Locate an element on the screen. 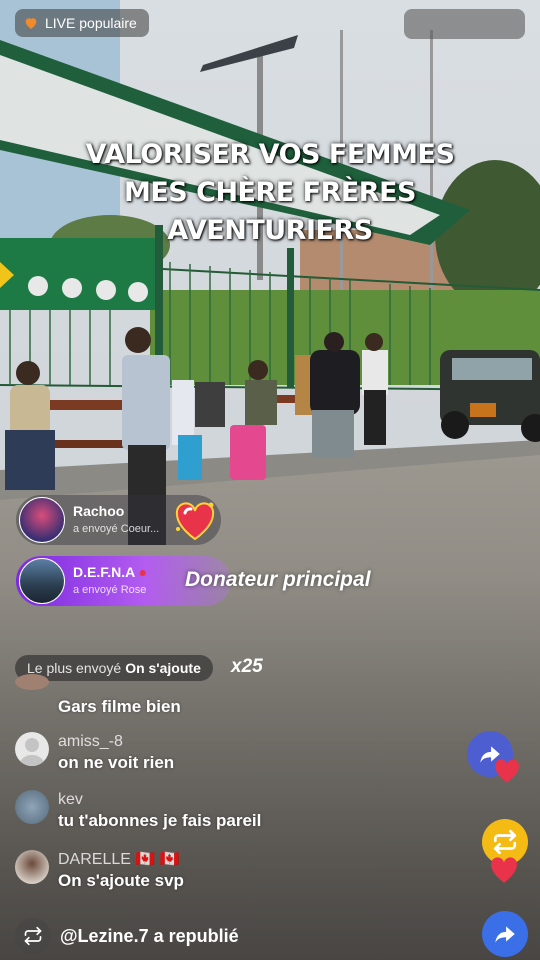  share-button-bottom is located at coordinates (505, 934).